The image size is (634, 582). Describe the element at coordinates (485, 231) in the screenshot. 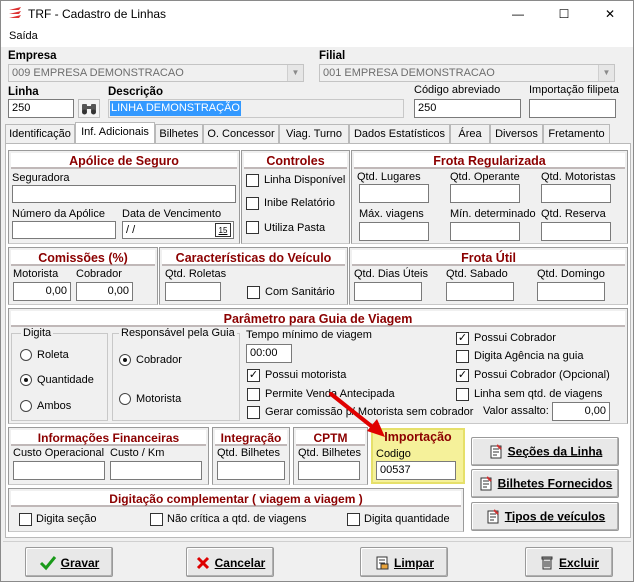

I see `min-determinado-input` at that location.